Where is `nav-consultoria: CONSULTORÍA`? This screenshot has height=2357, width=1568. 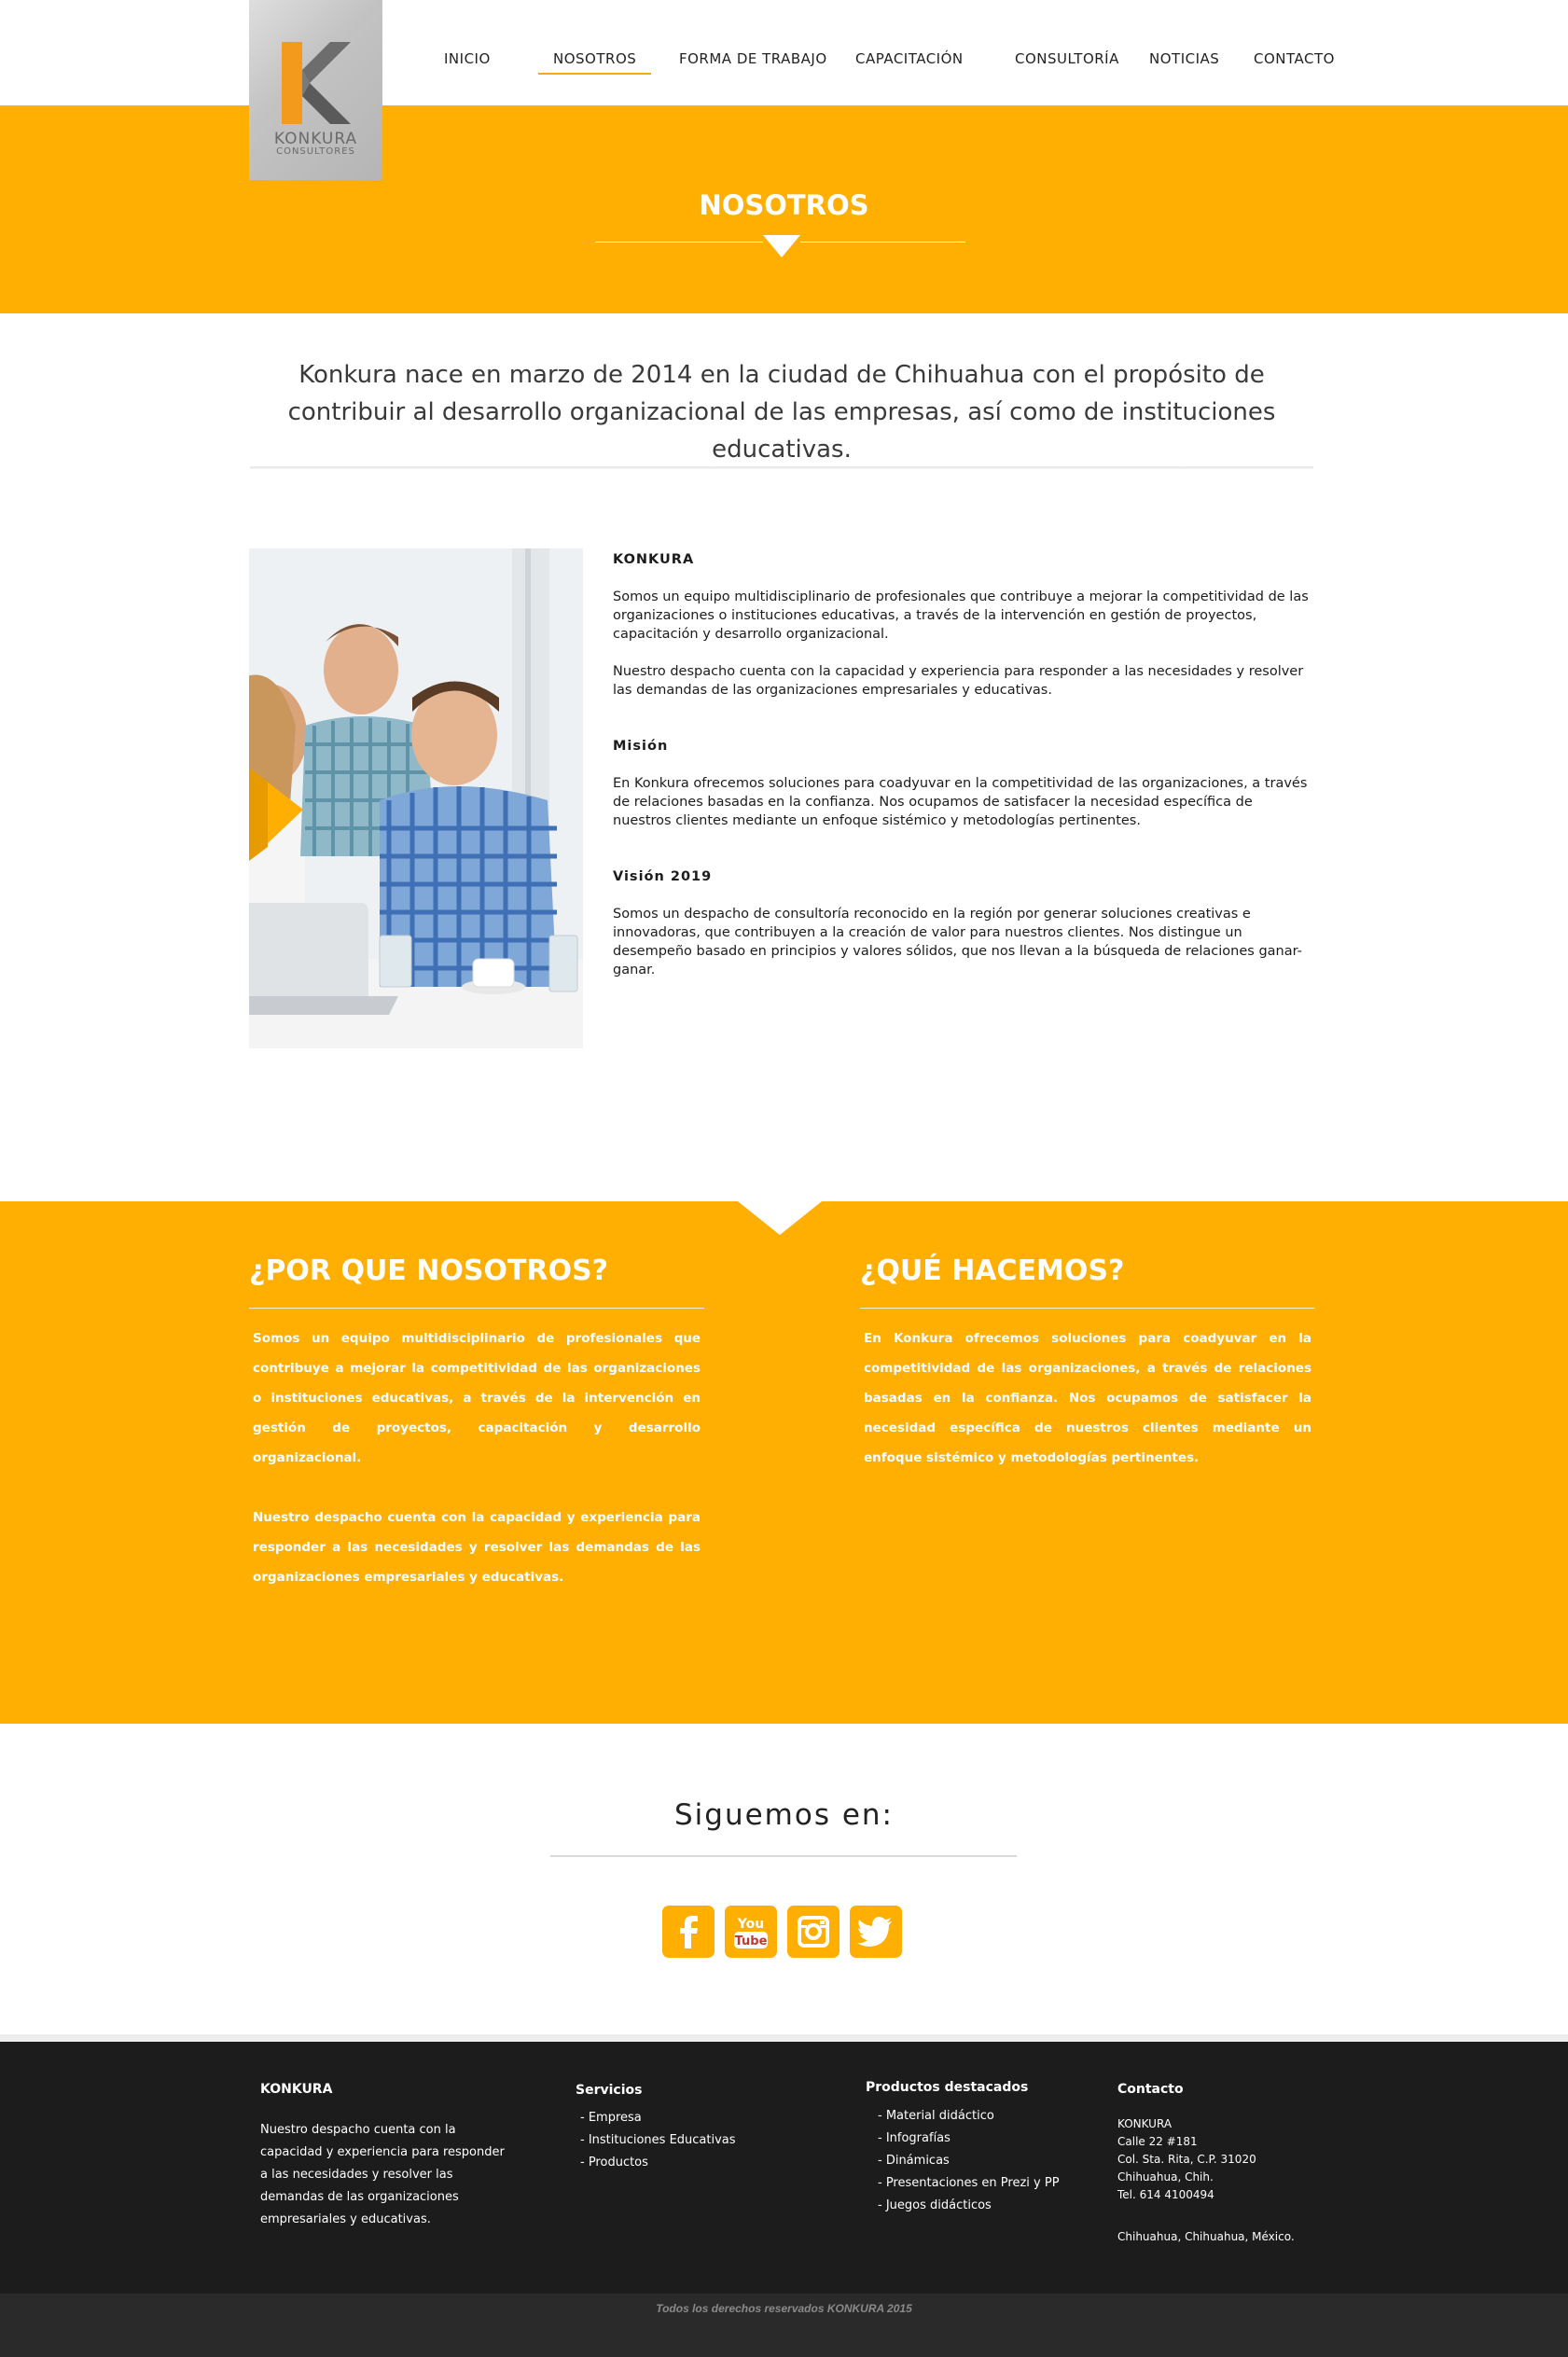 nav-consultoria: CONSULTORÍA is located at coordinates (1067, 58).